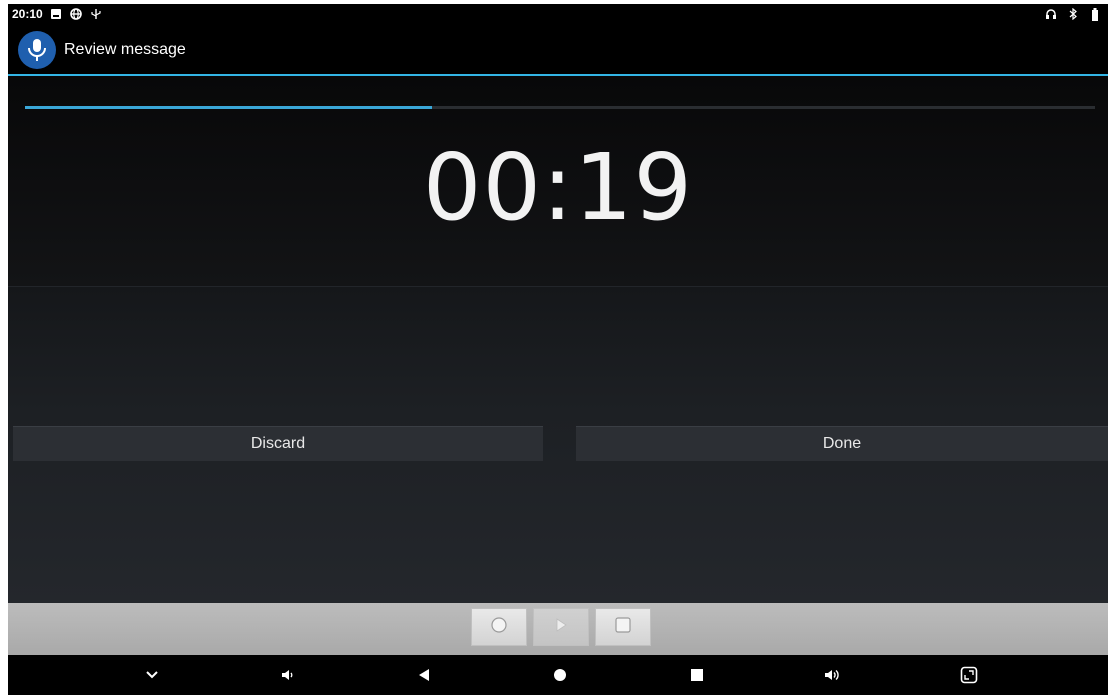 Image resolution: width=1108 pixels, height=695 pixels. Describe the element at coordinates (842, 443) in the screenshot. I see `done-button: Done` at that location.